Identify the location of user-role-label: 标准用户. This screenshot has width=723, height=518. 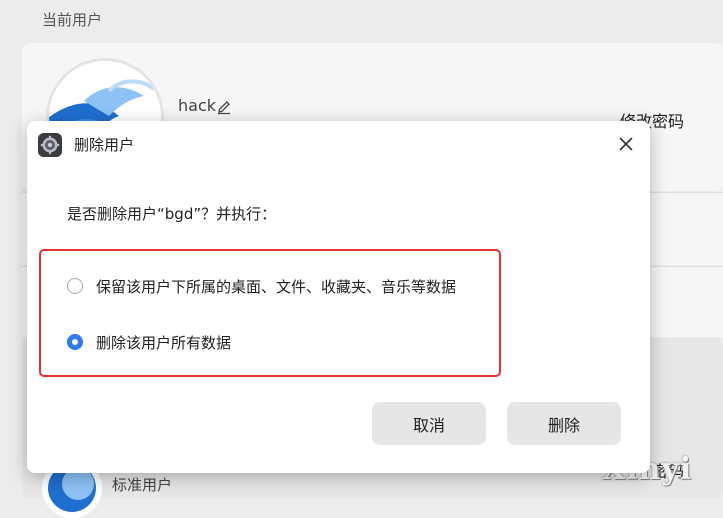
(142, 485).